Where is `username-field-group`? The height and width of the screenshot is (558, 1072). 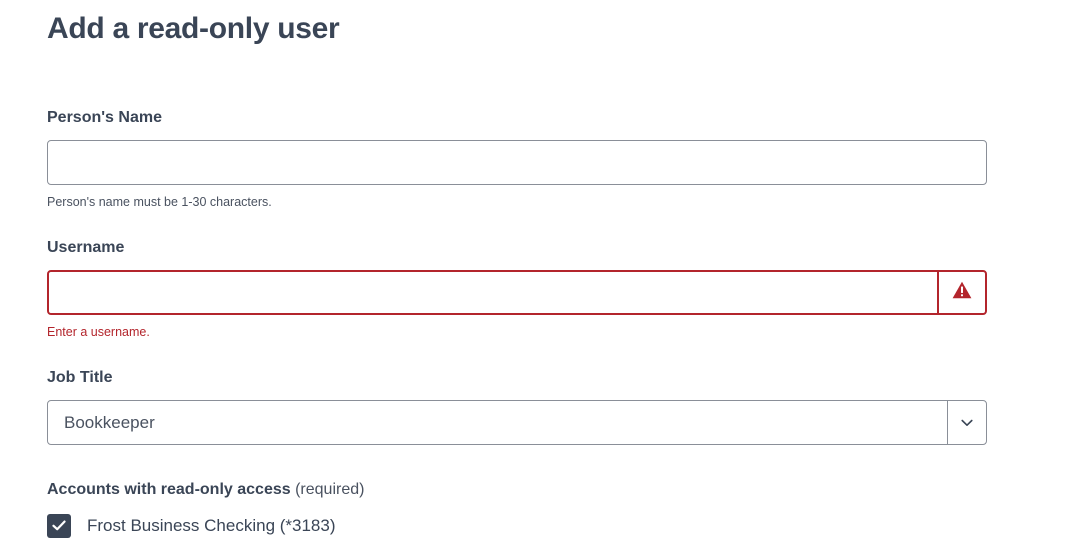
username-field-group is located at coordinates (517, 292).